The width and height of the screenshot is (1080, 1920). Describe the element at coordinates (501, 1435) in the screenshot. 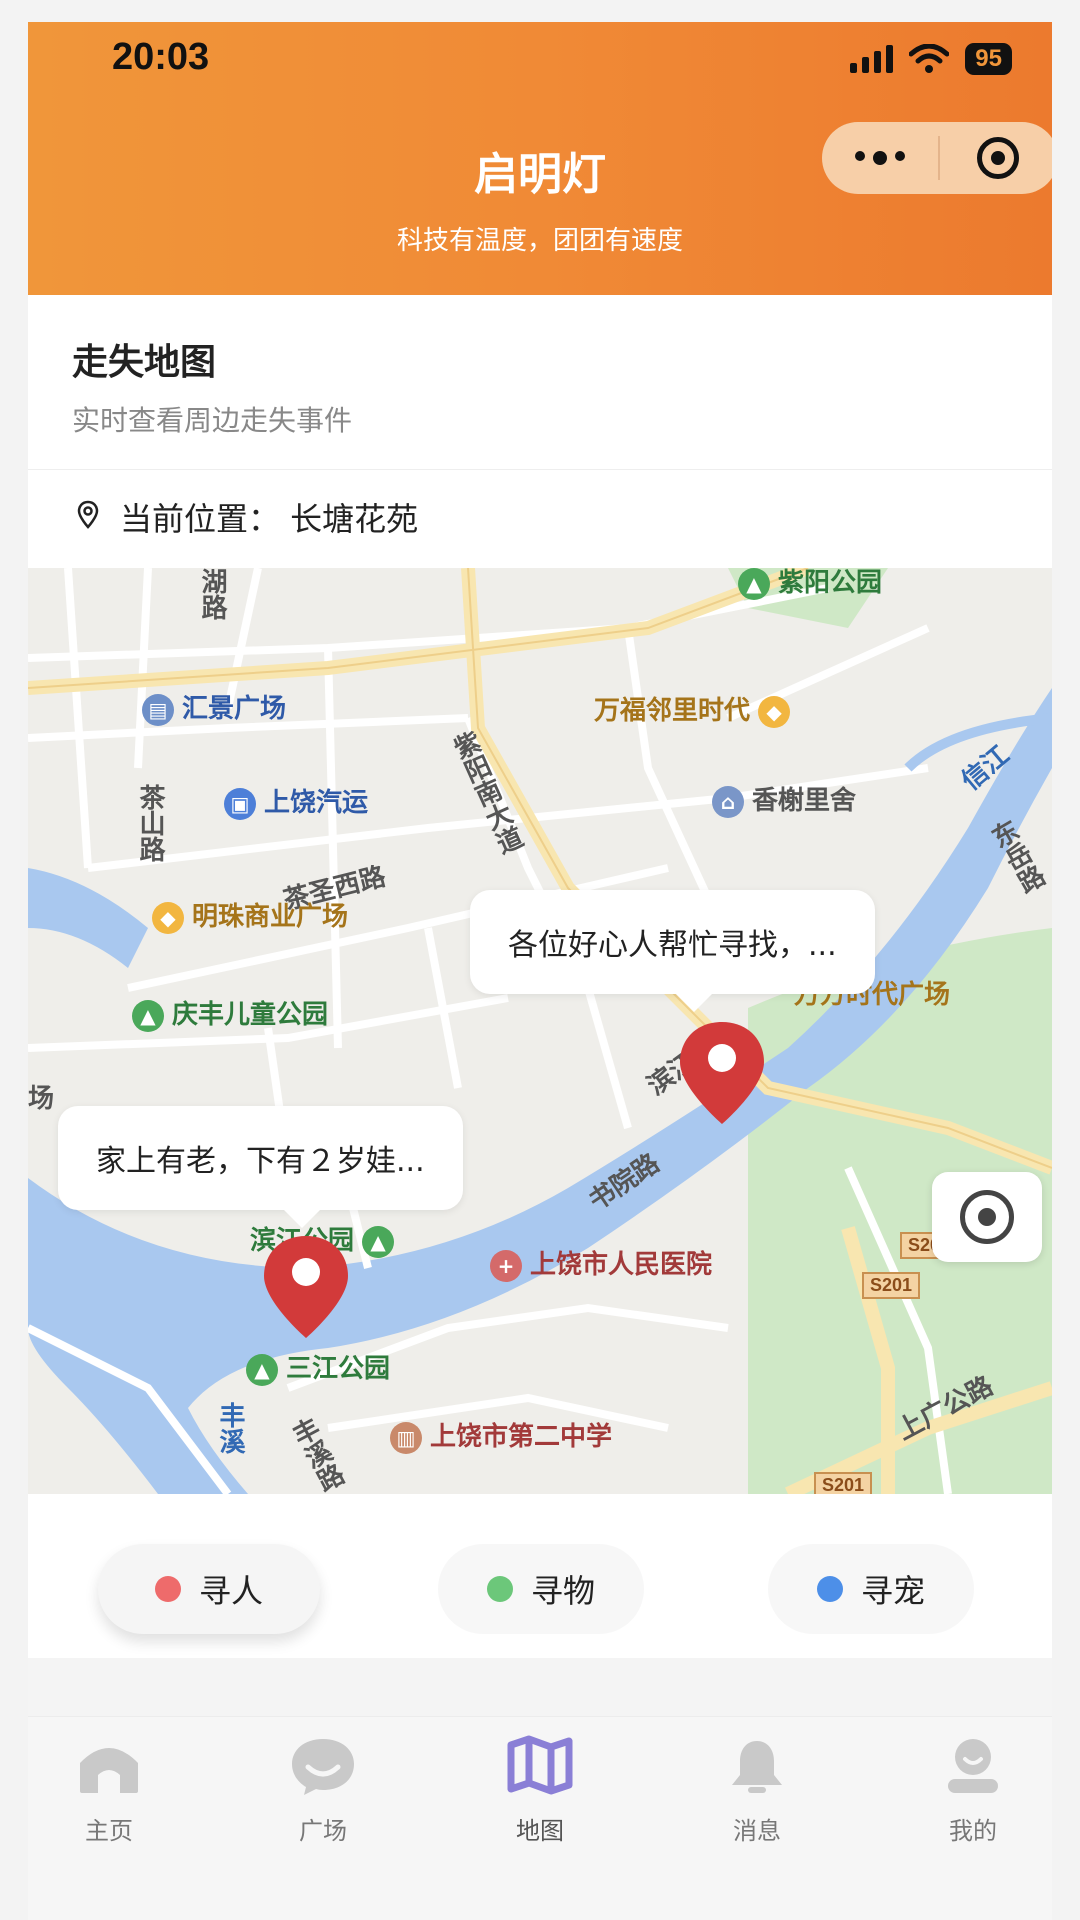

I see `map-label-school: ▥ 上饶市第二中学` at that location.